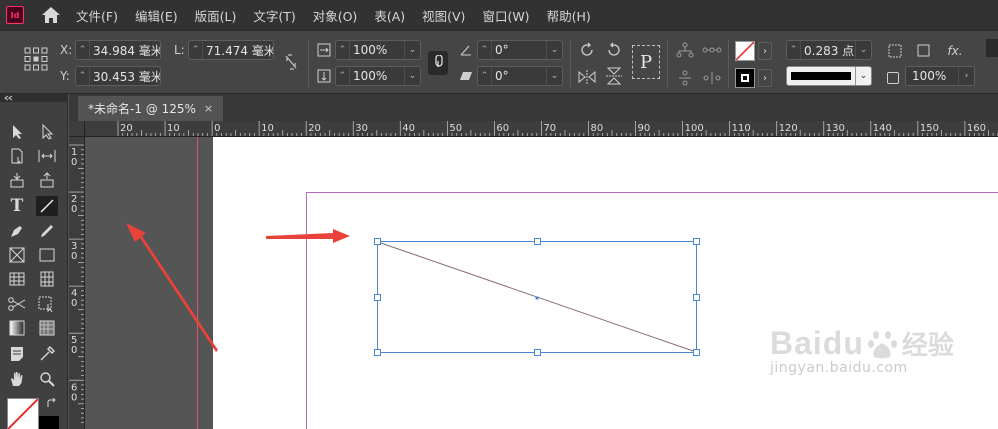  I want to click on handle-bottom-left, so click(377, 352).